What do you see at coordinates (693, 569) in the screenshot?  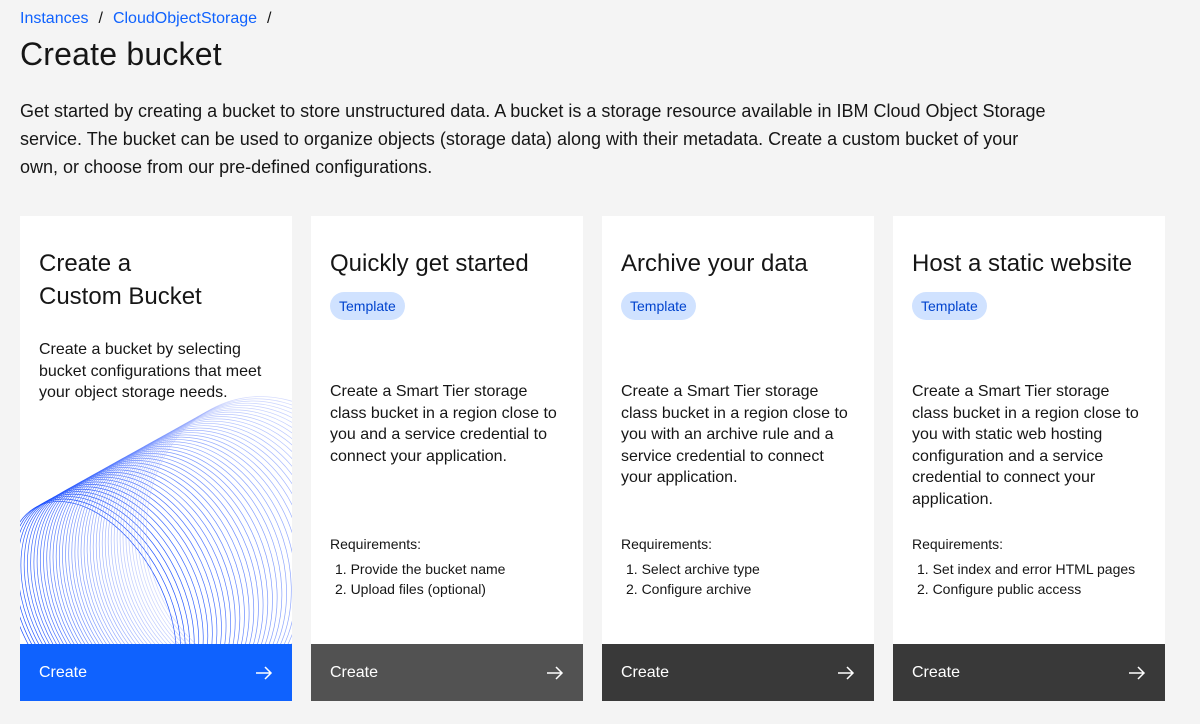 I see `requirement-item: 1. Select archive type` at bounding box center [693, 569].